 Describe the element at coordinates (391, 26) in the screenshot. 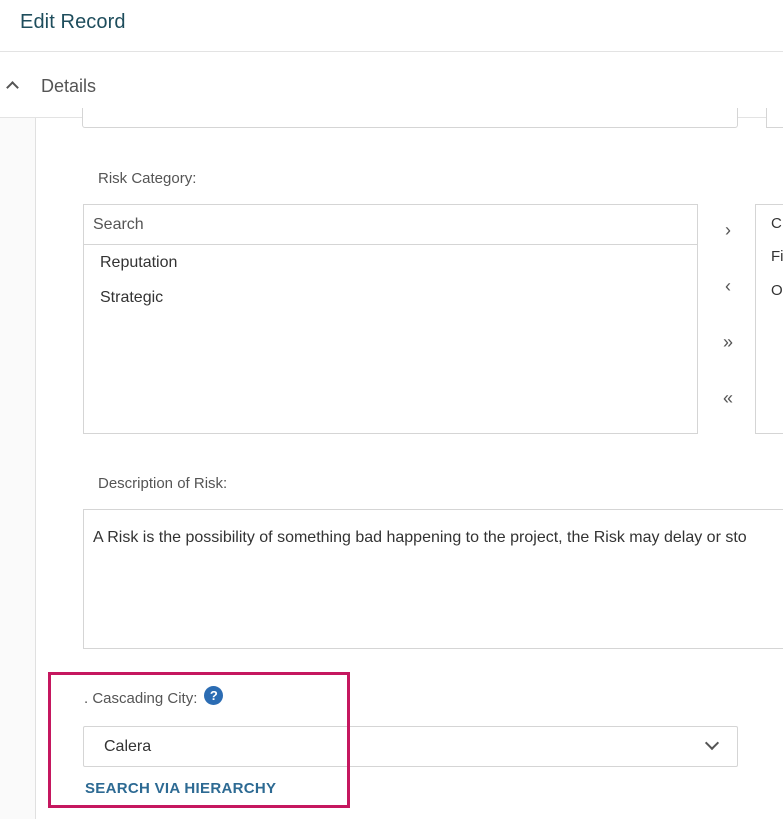

I see `page-header: Edit Record` at that location.